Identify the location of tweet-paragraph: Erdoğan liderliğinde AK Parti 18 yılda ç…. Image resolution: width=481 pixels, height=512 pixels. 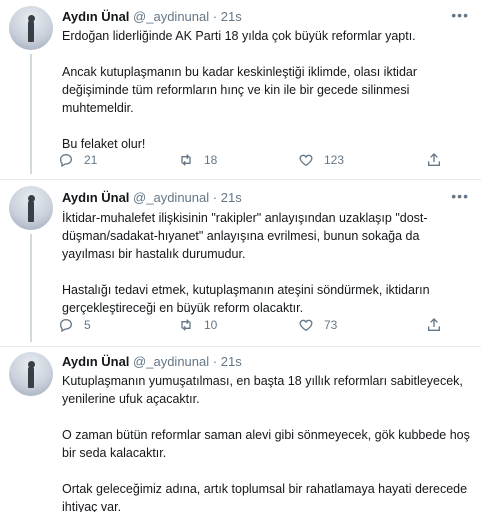
(239, 36).